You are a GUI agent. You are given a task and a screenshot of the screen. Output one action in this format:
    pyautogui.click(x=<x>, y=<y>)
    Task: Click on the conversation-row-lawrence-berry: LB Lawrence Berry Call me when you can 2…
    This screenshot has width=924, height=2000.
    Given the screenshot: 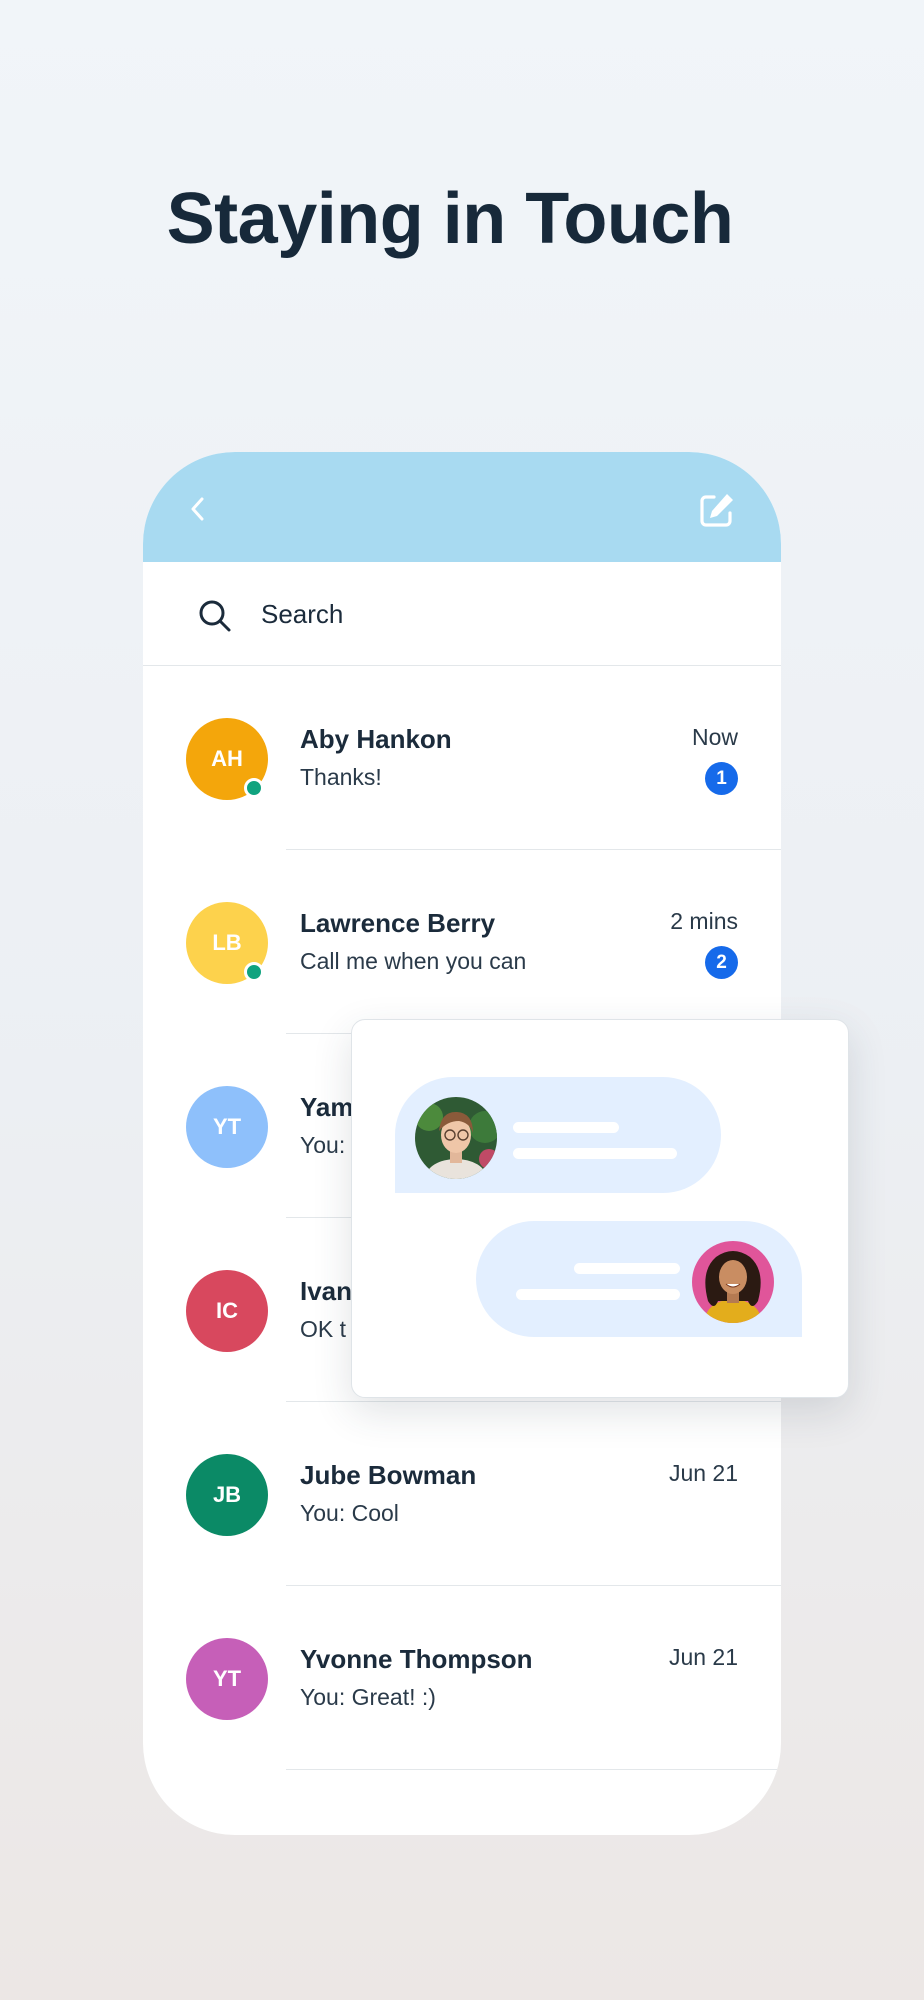 What is the action you would take?
    pyautogui.click(x=462, y=942)
    